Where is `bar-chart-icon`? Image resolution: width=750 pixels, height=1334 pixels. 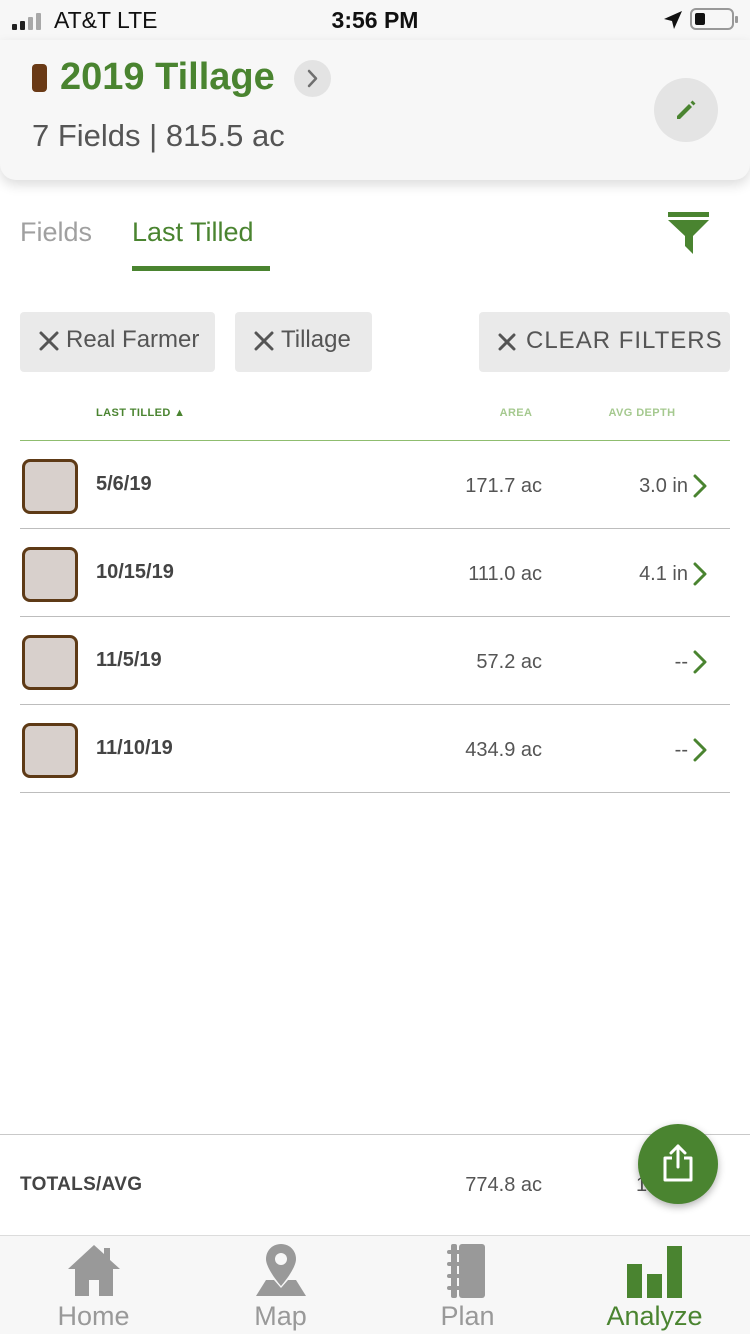
bar-chart-icon is located at coordinates (654, 1272).